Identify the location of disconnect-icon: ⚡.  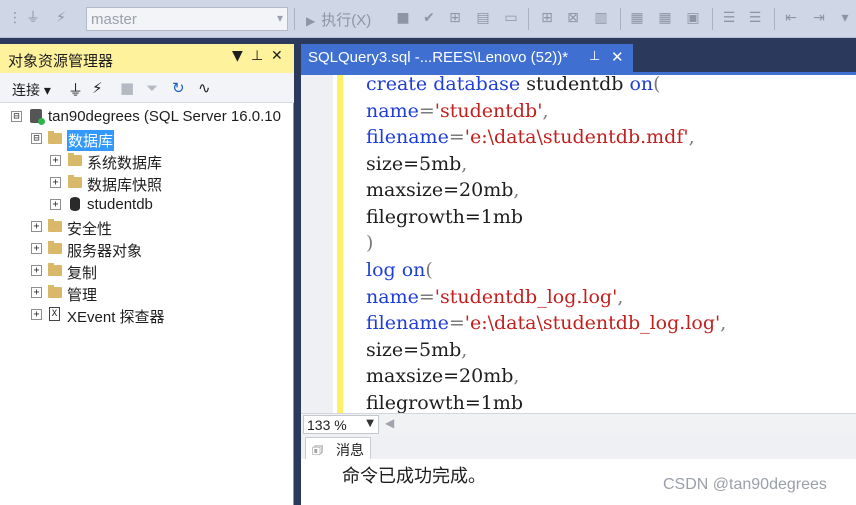
(97, 88).